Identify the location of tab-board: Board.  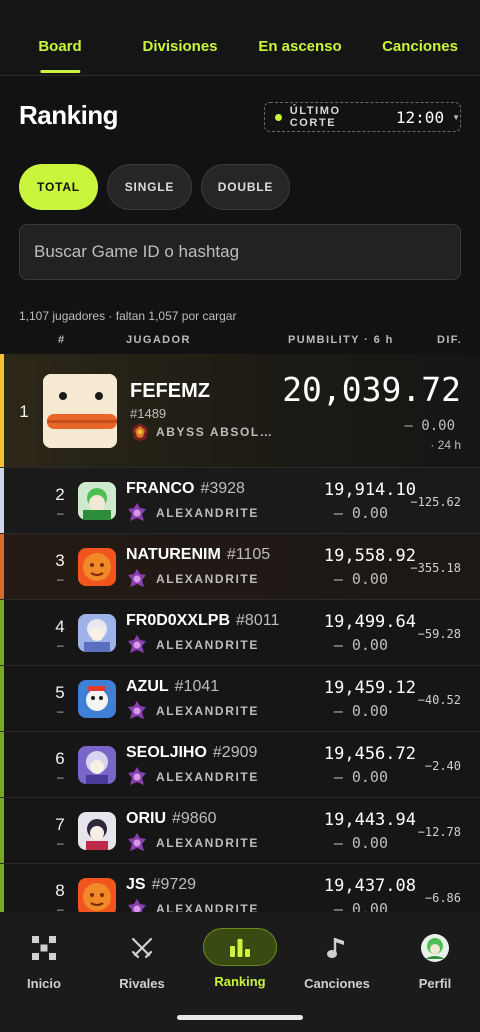
(59, 46).